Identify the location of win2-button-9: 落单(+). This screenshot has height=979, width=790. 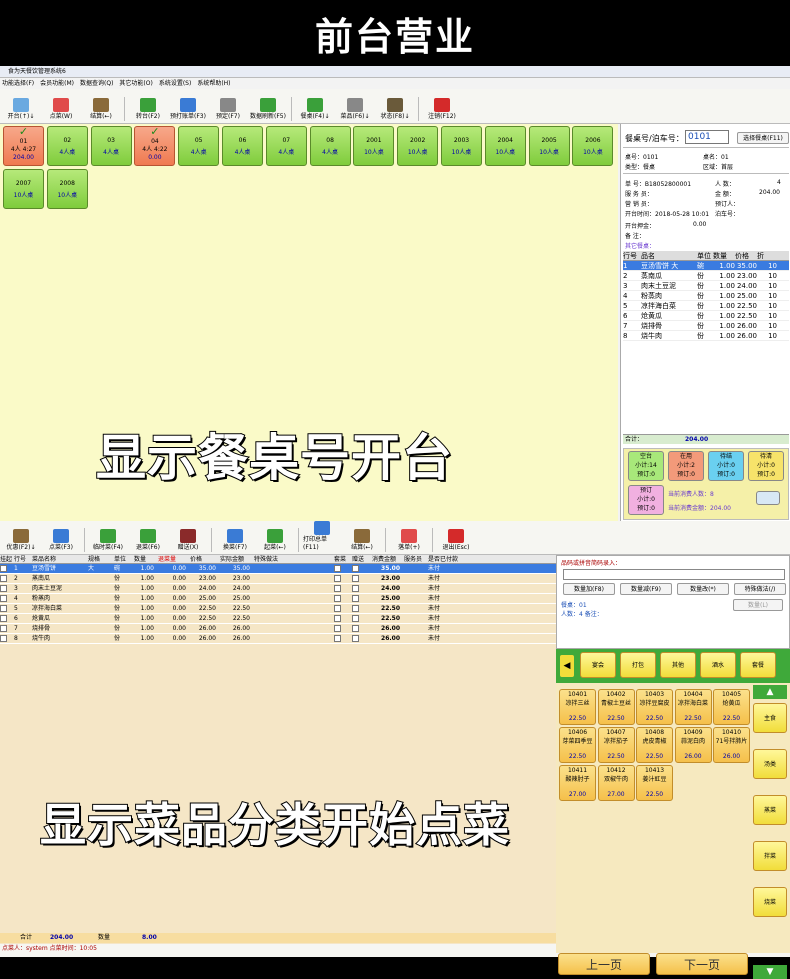
(409, 540).